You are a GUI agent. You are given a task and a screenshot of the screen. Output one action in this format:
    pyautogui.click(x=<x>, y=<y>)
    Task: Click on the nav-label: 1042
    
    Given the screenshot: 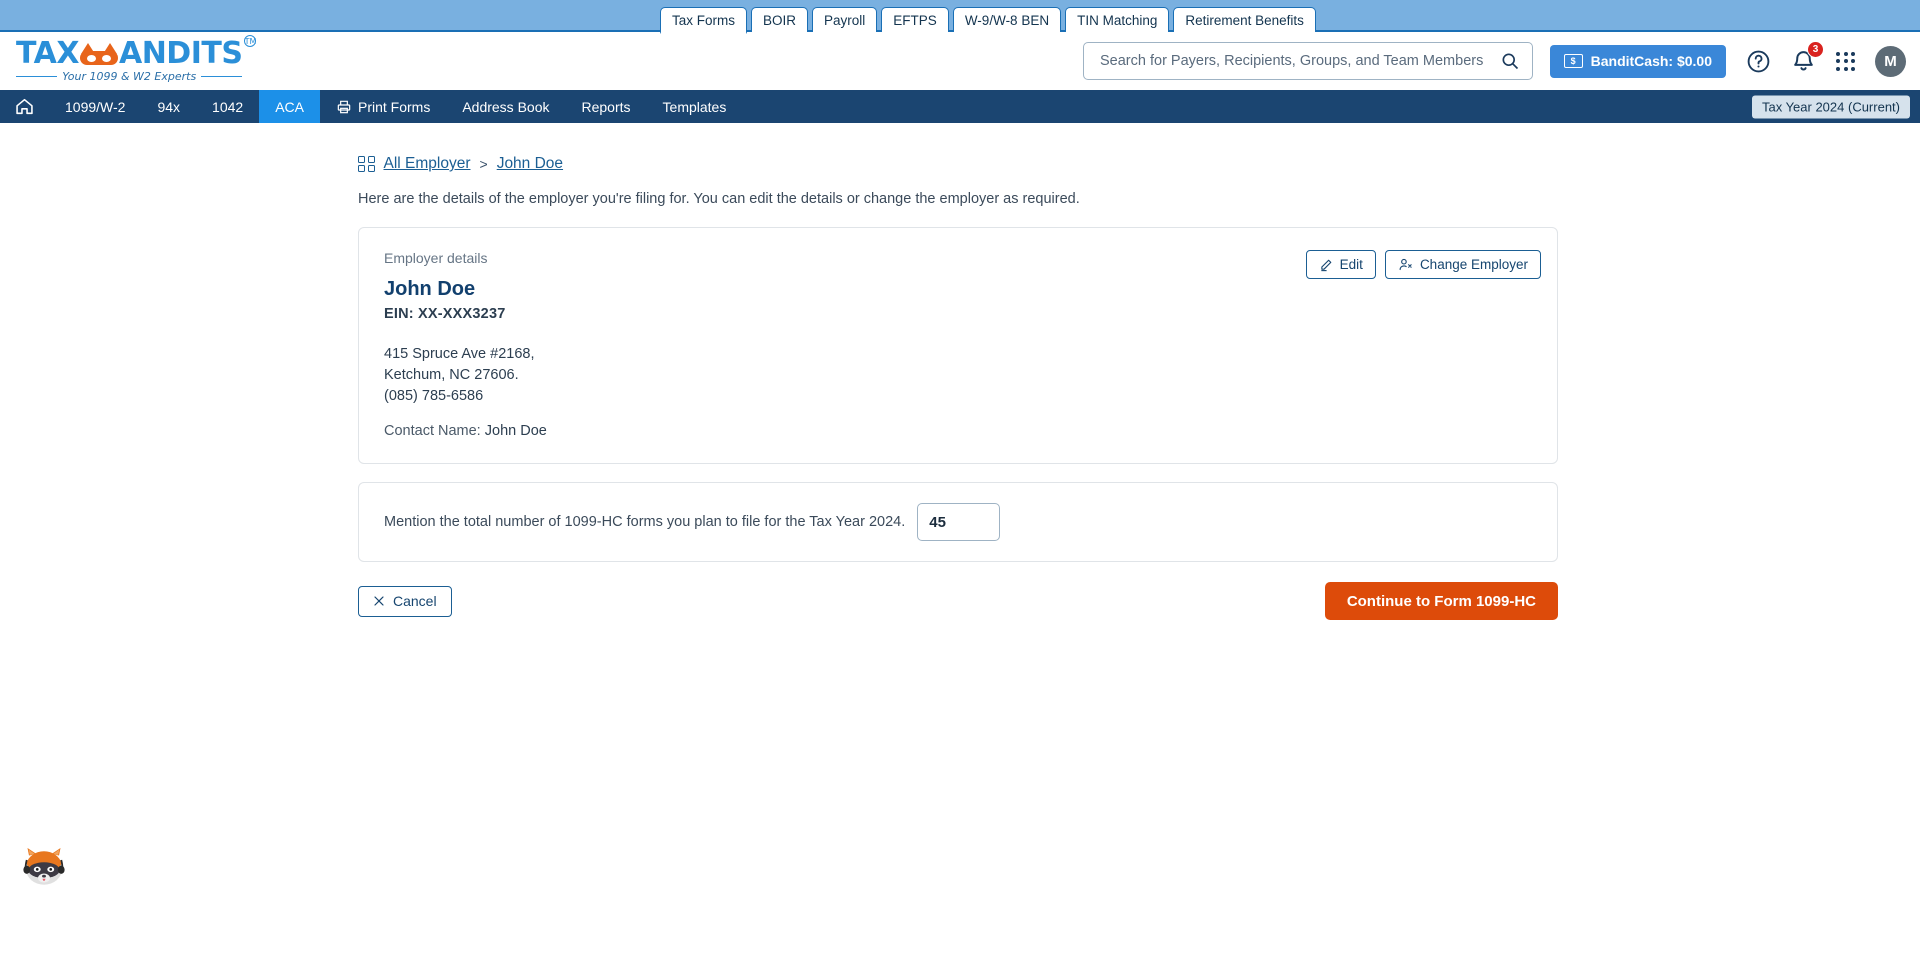 What is the action you would take?
    pyautogui.click(x=228, y=106)
    